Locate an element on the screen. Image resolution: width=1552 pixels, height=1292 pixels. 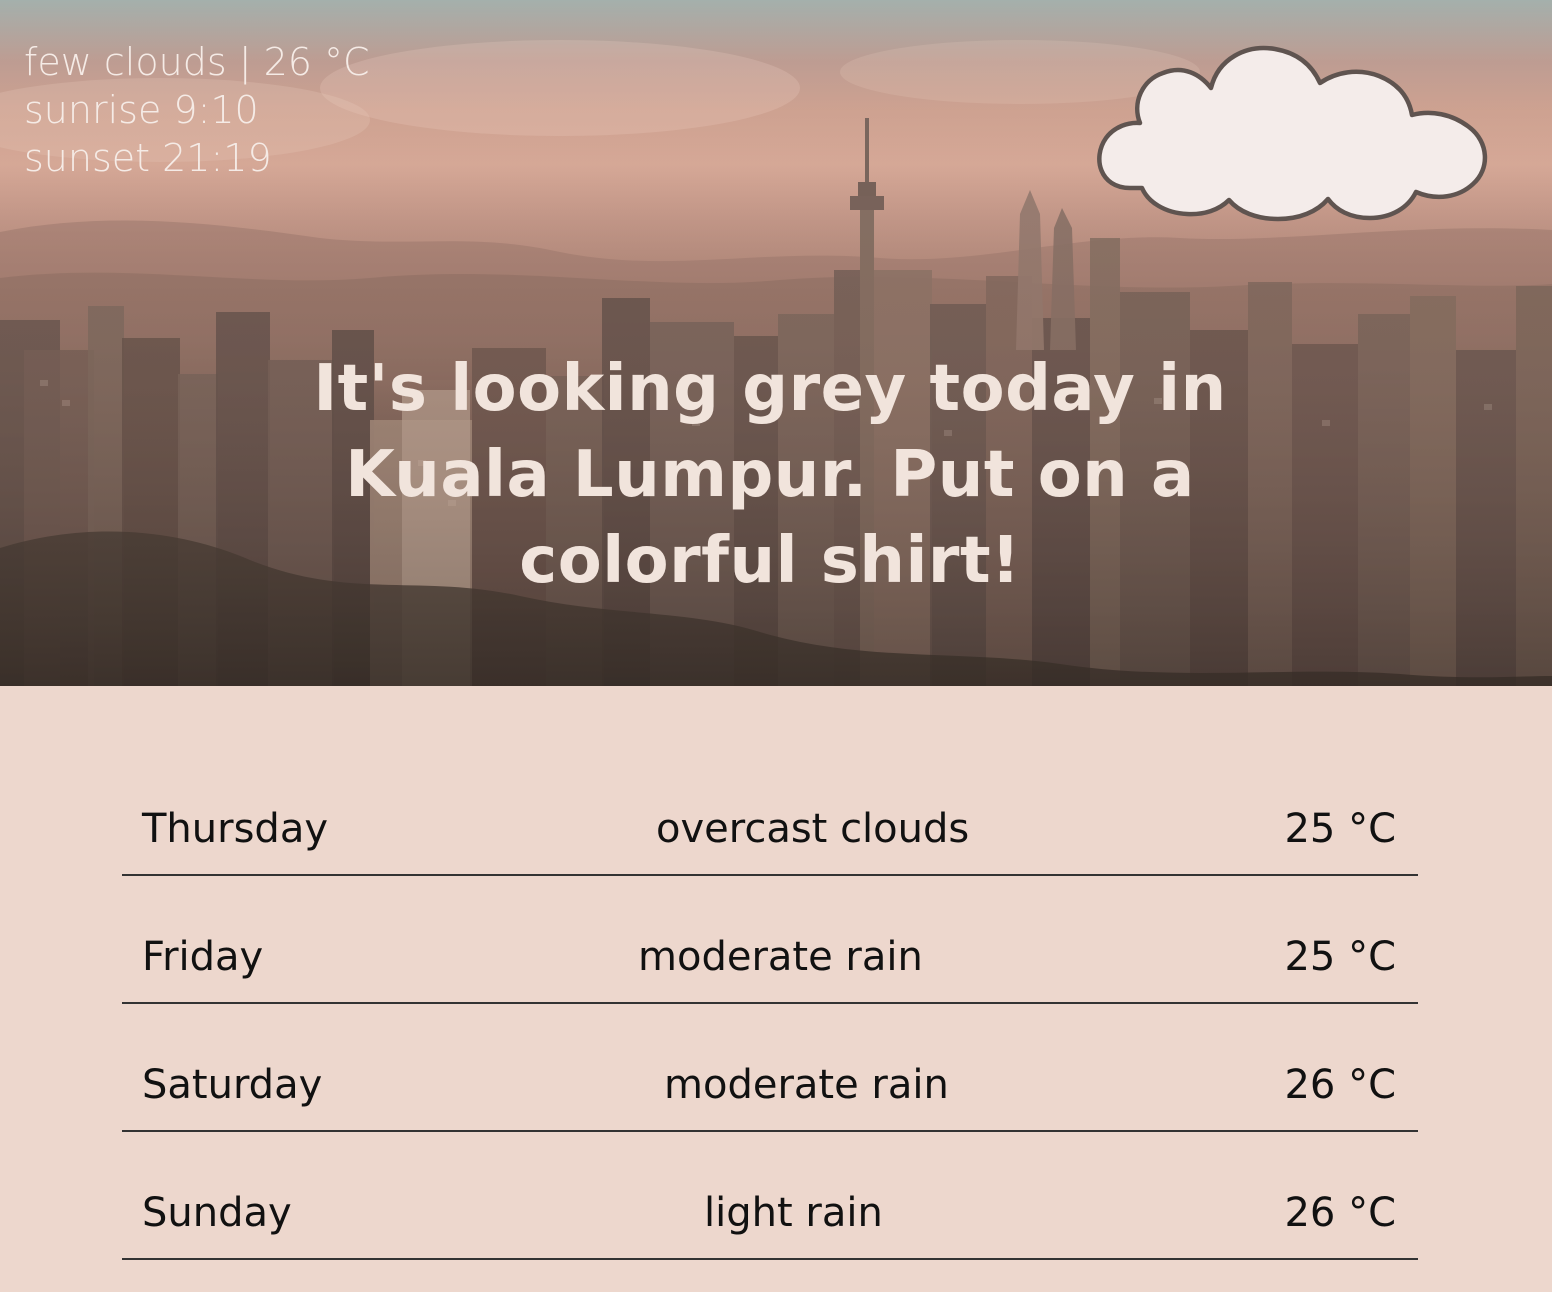
forecast-day: Friday is located at coordinates (203, 957).